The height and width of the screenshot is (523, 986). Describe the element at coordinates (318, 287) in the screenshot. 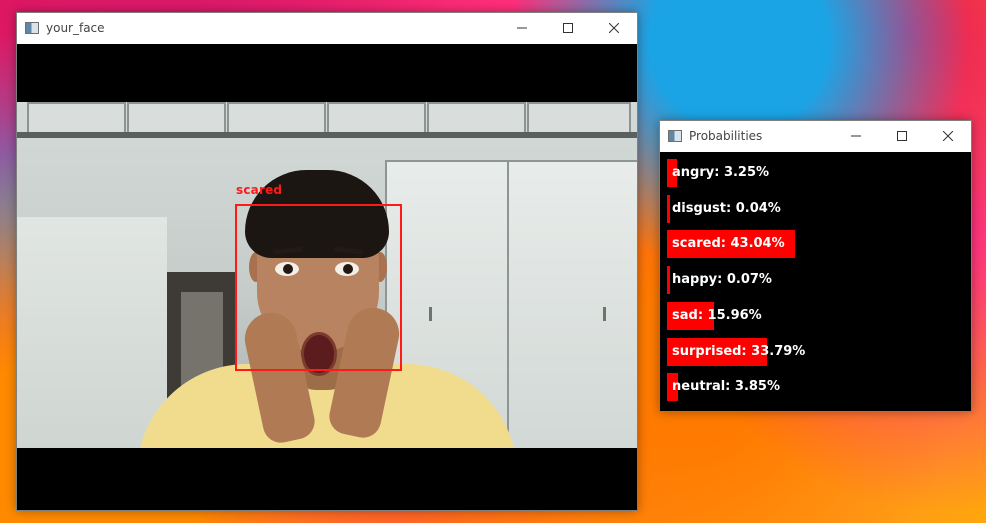

I see `face-detection-box` at that location.